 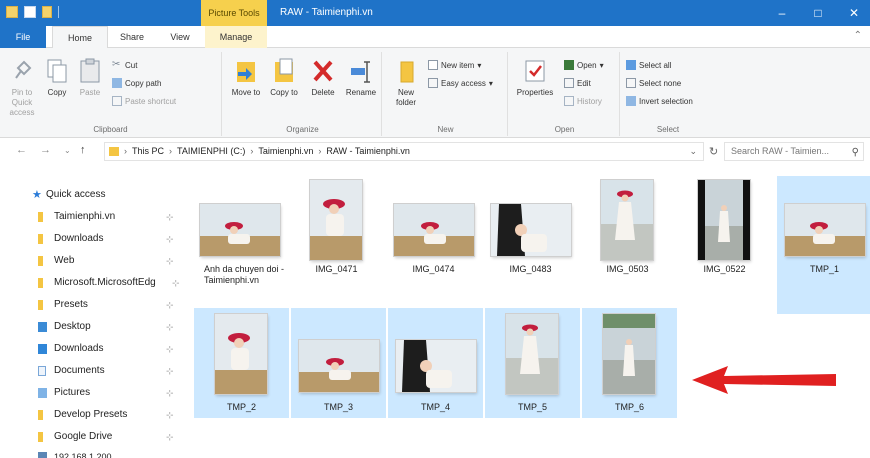 What do you see at coordinates (211, 151) in the screenshot?
I see `breadcrumb-drive: TAIMIENPHI (C:)` at bounding box center [211, 151].